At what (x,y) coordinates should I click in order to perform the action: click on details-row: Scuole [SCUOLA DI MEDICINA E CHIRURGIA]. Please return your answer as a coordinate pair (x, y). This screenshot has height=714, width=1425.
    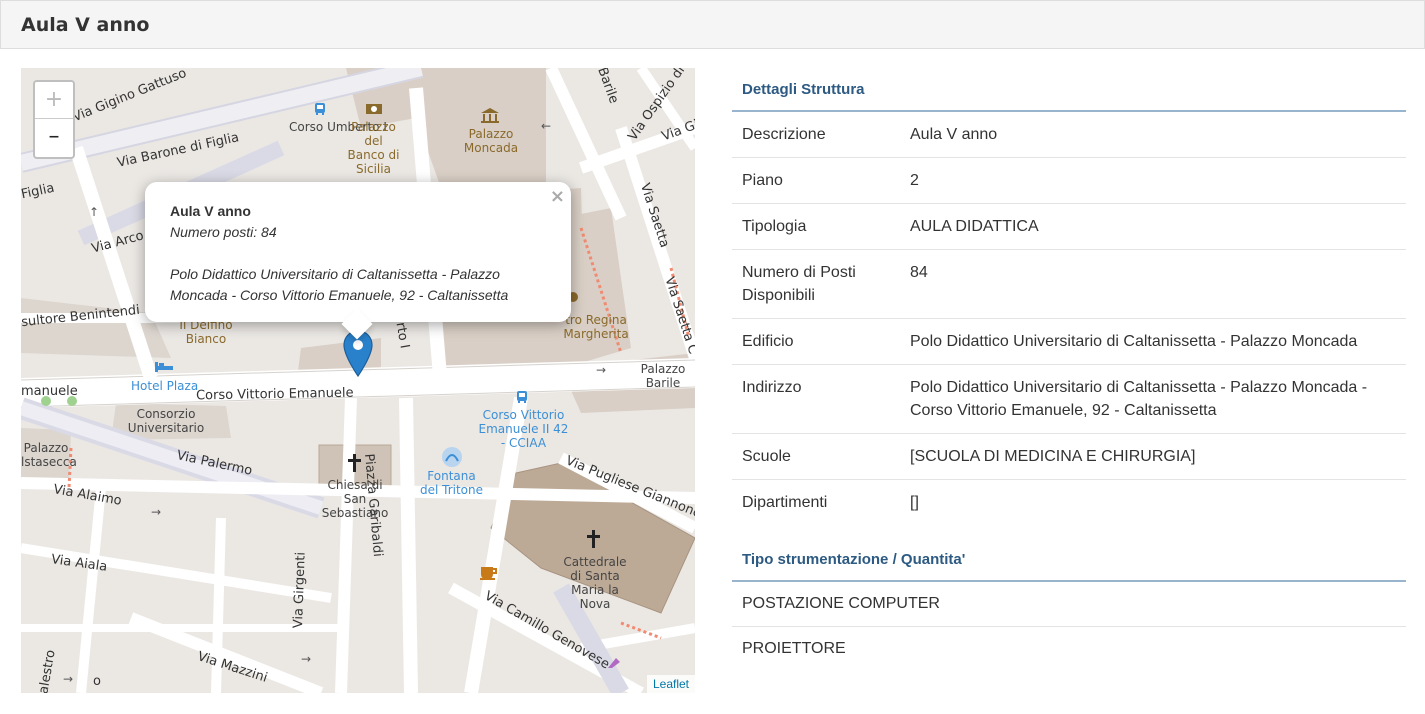
    Looking at the image, I should click on (1069, 457).